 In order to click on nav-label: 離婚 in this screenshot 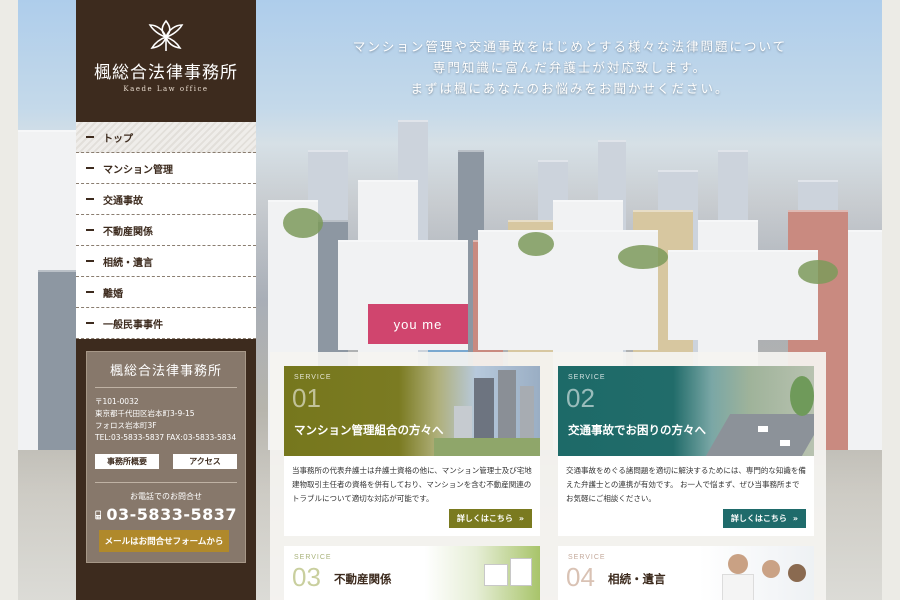, I will do `click(113, 294)`.